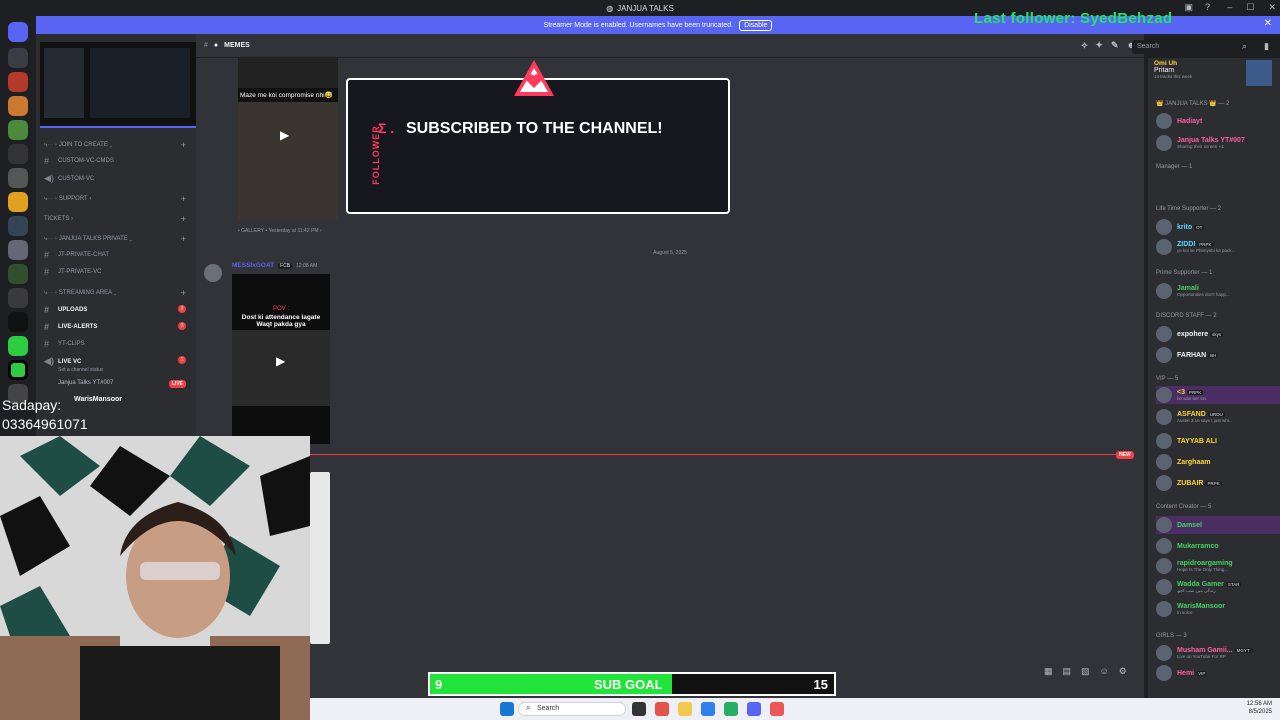 The height and width of the screenshot is (720, 1280). What do you see at coordinates (1207, 7) in the screenshot?
I see `help-icon: ?` at bounding box center [1207, 7].